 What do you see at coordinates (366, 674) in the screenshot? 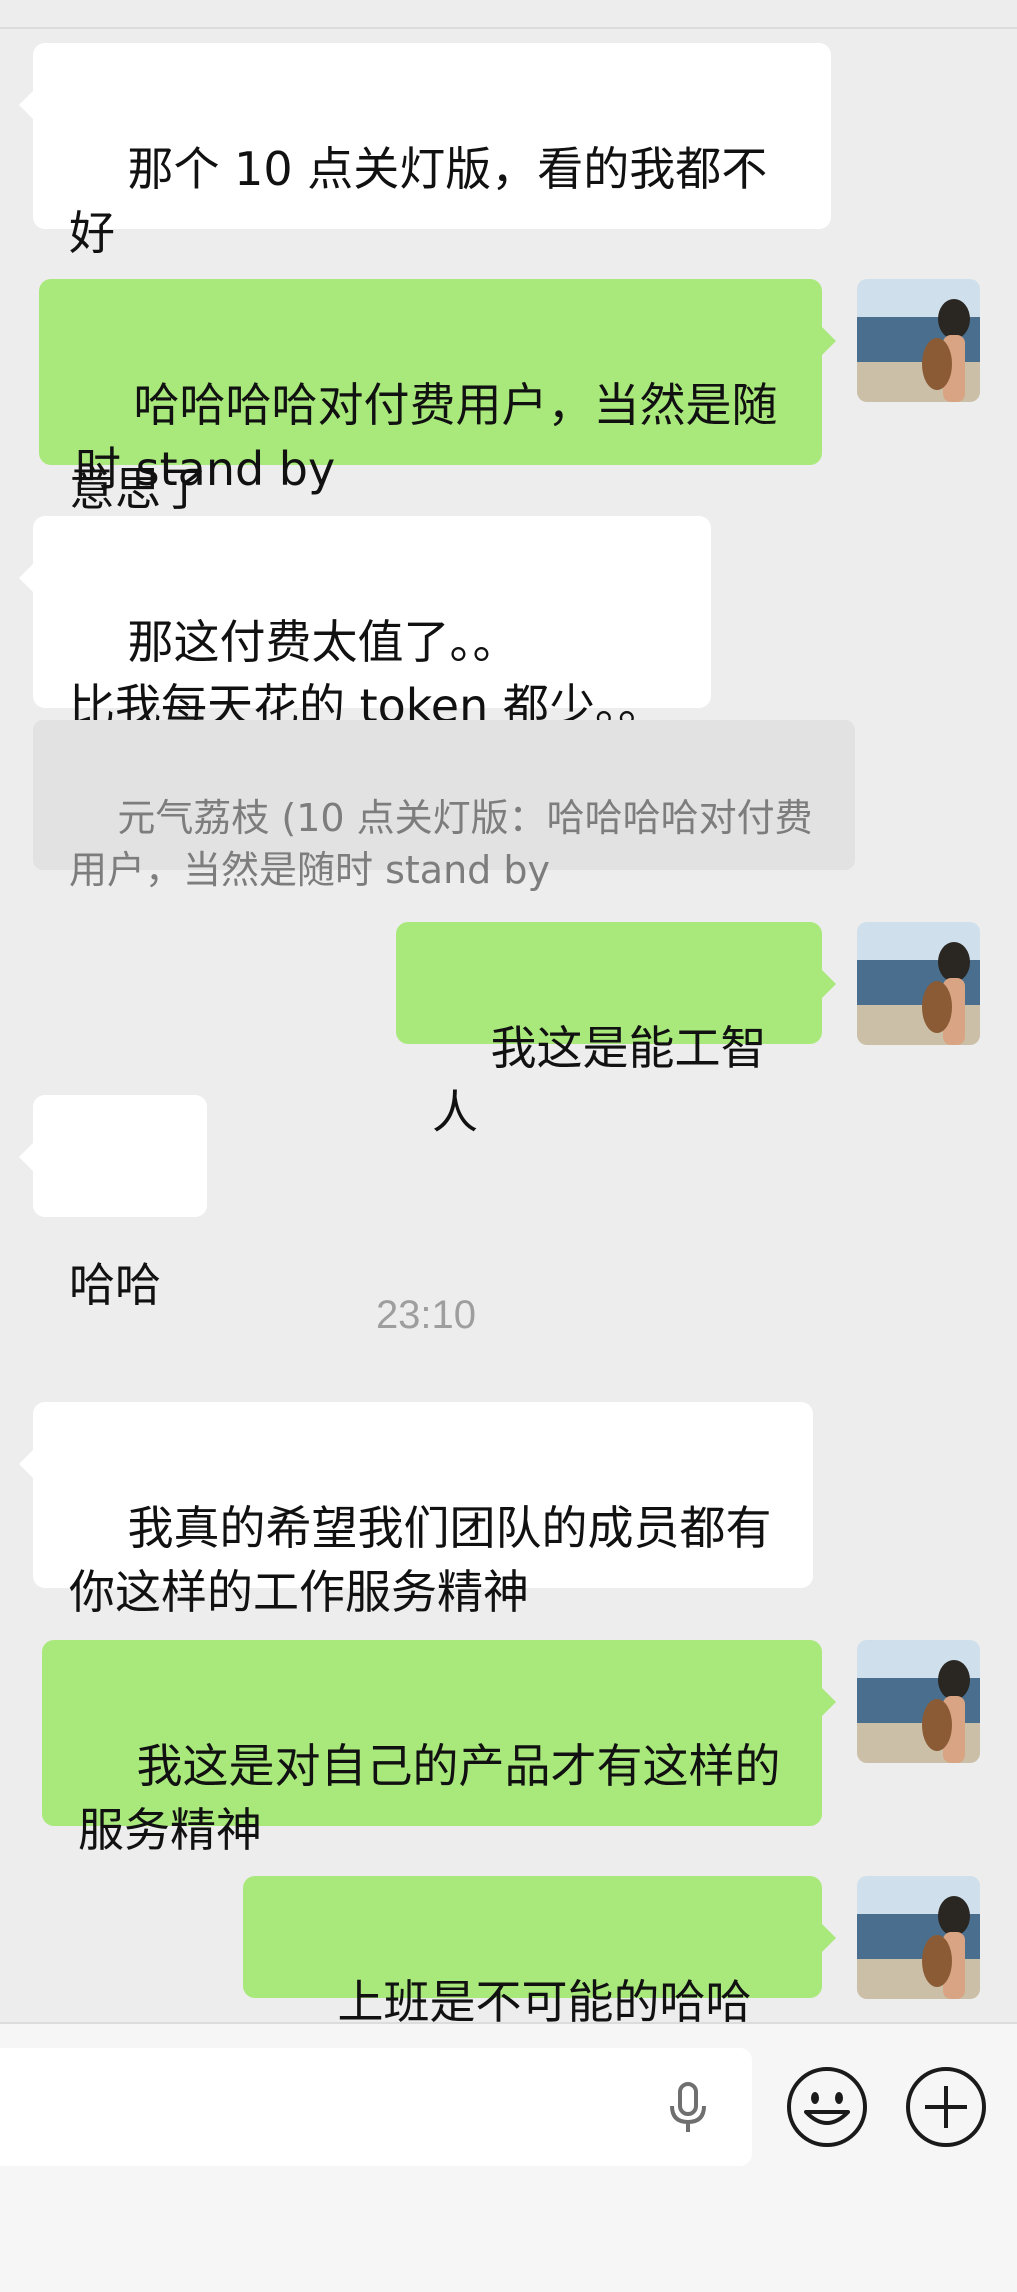
I see `message-text: 那这付费太值了。。 比我每天花的 token 都少。。` at bounding box center [366, 674].